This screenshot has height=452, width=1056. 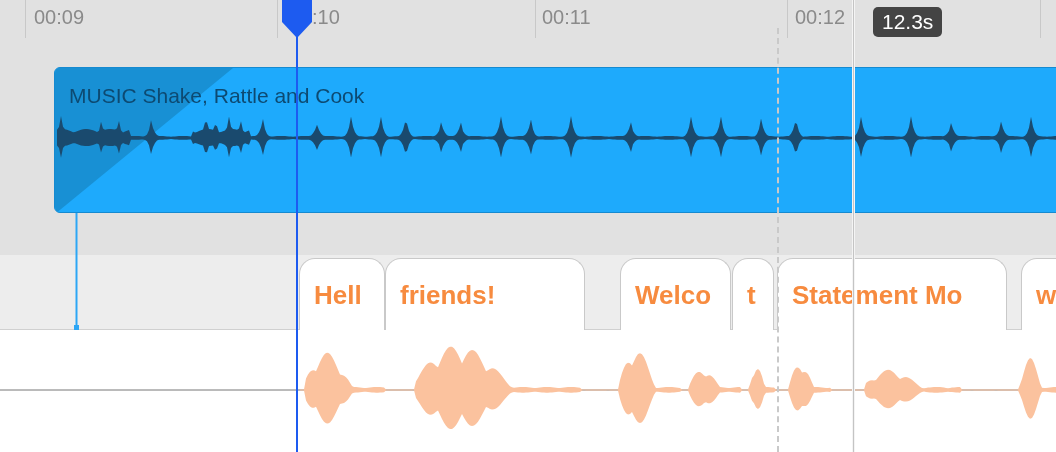 I want to click on caption-tab: Statement Mo, so click(x=892, y=294).